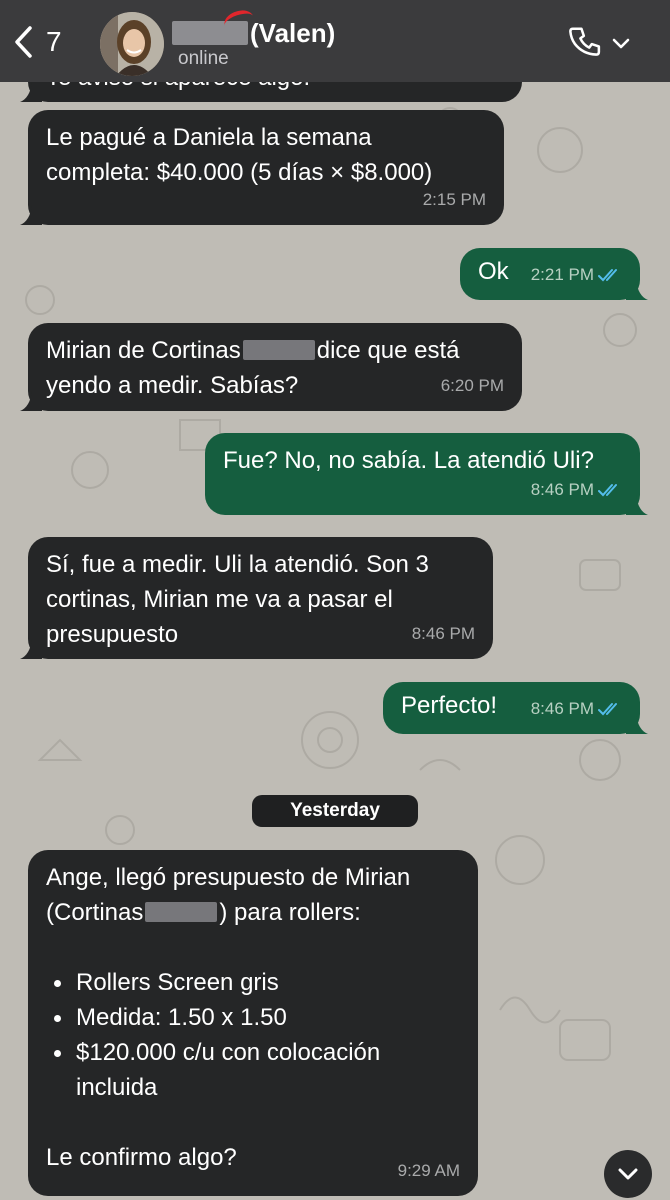  What do you see at coordinates (117, 1087) in the screenshot?
I see `bullet-item-continuation: incluida` at bounding box center [117, 1087].